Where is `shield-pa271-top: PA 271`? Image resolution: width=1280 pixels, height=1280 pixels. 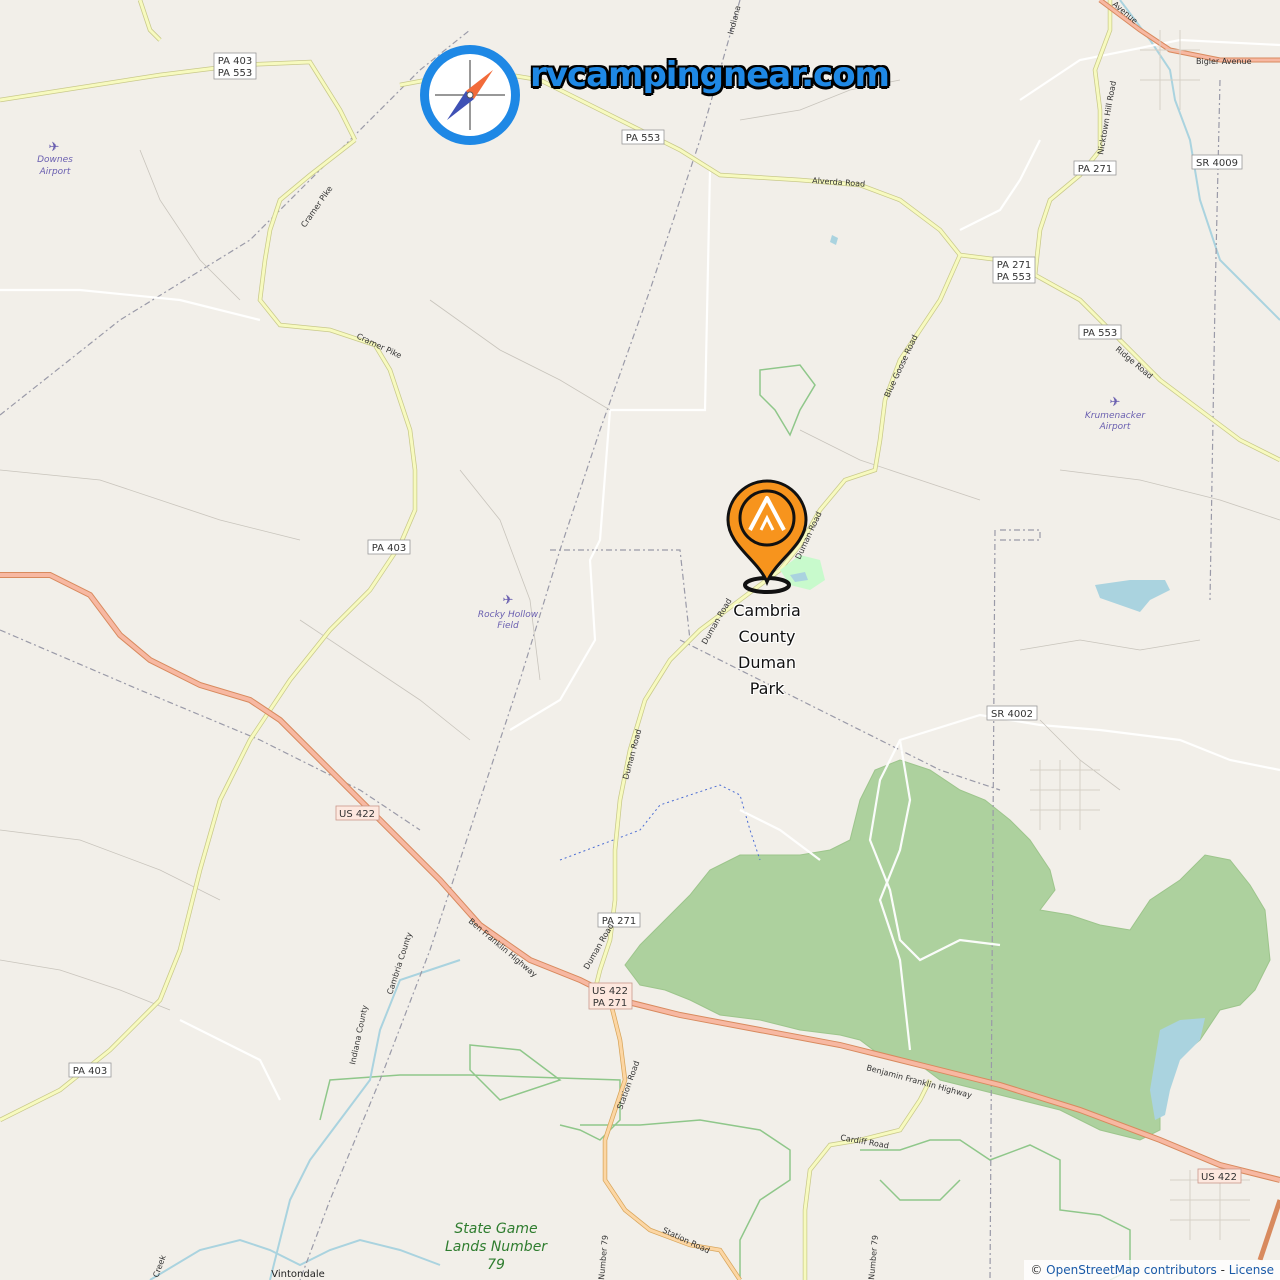 shield-pa271-top: PA 271 is located at coordinates (1095, 168).